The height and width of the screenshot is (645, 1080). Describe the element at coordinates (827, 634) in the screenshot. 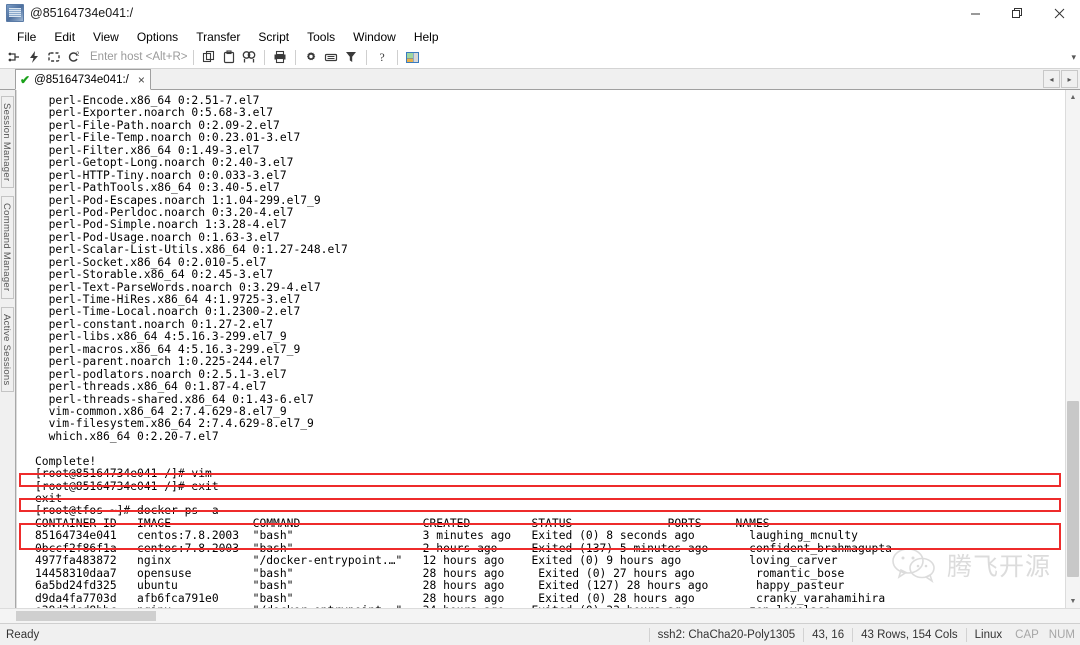

I see `status-cursor-position: 43, 16` at that location.